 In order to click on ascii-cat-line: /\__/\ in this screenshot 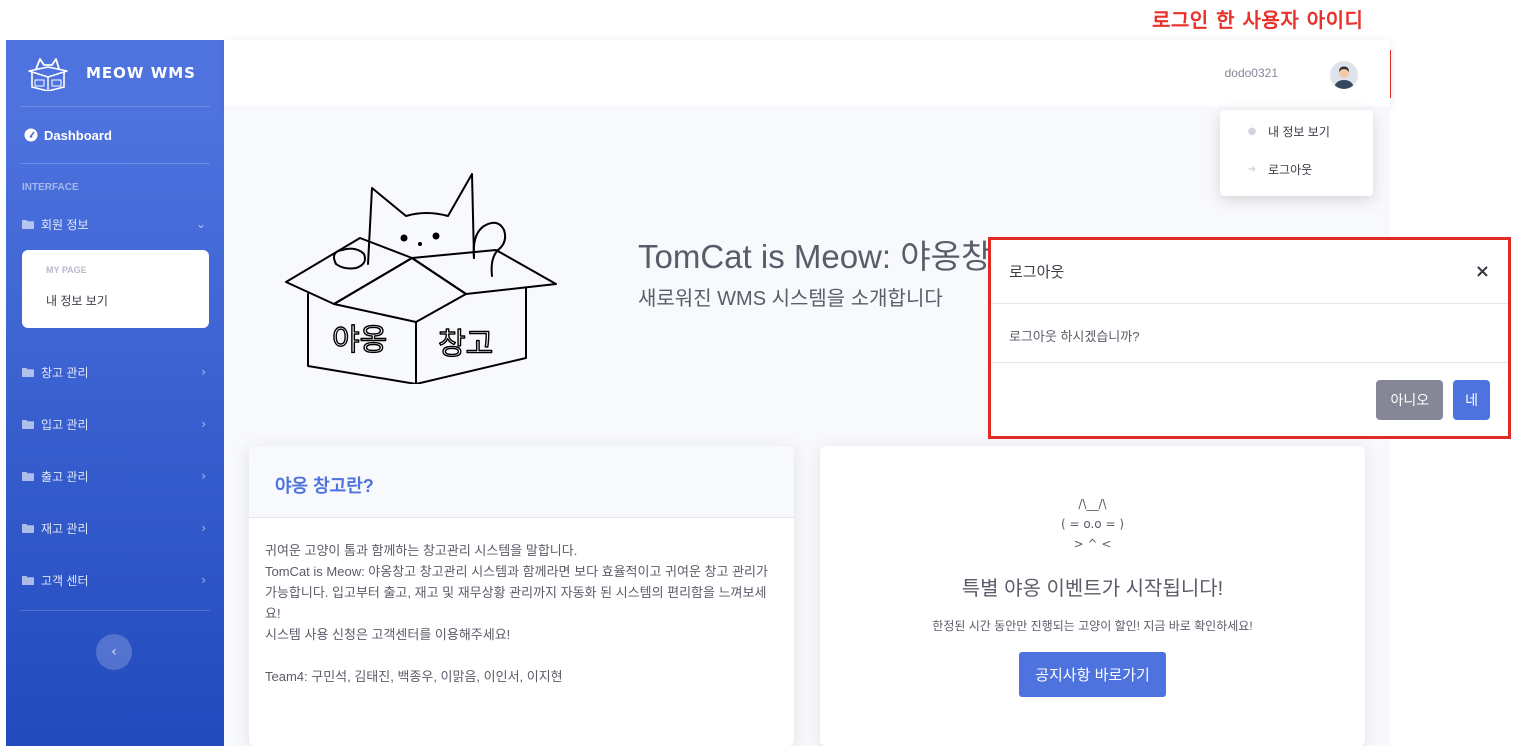, I will do `click(1092, 504)`.